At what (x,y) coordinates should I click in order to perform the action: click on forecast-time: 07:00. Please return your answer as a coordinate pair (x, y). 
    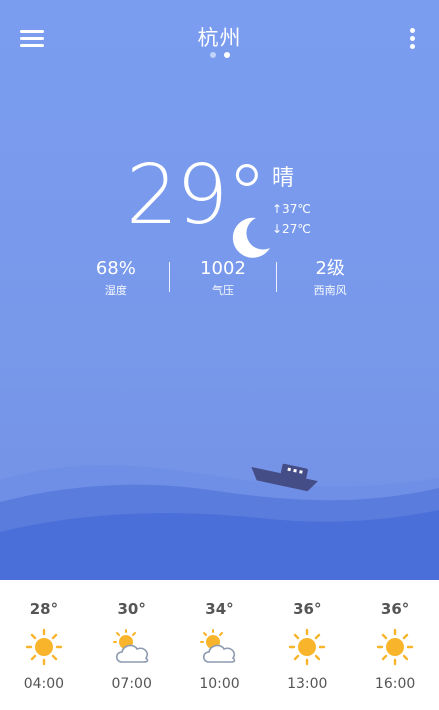
    Looking at the image, I should click on (131, 684).